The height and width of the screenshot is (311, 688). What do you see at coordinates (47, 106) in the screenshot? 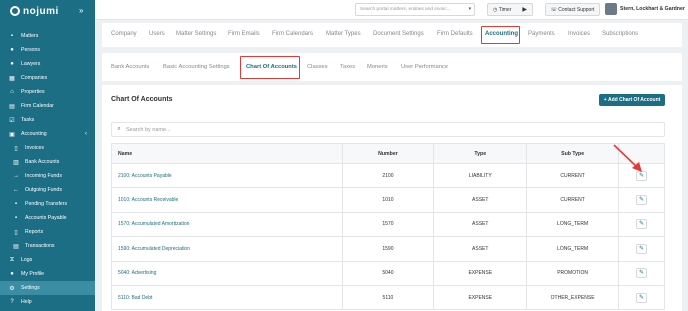
I see `sidebar-item-firm-calendar: ▤ Firm Calendar` at bounding box center [47, 106].